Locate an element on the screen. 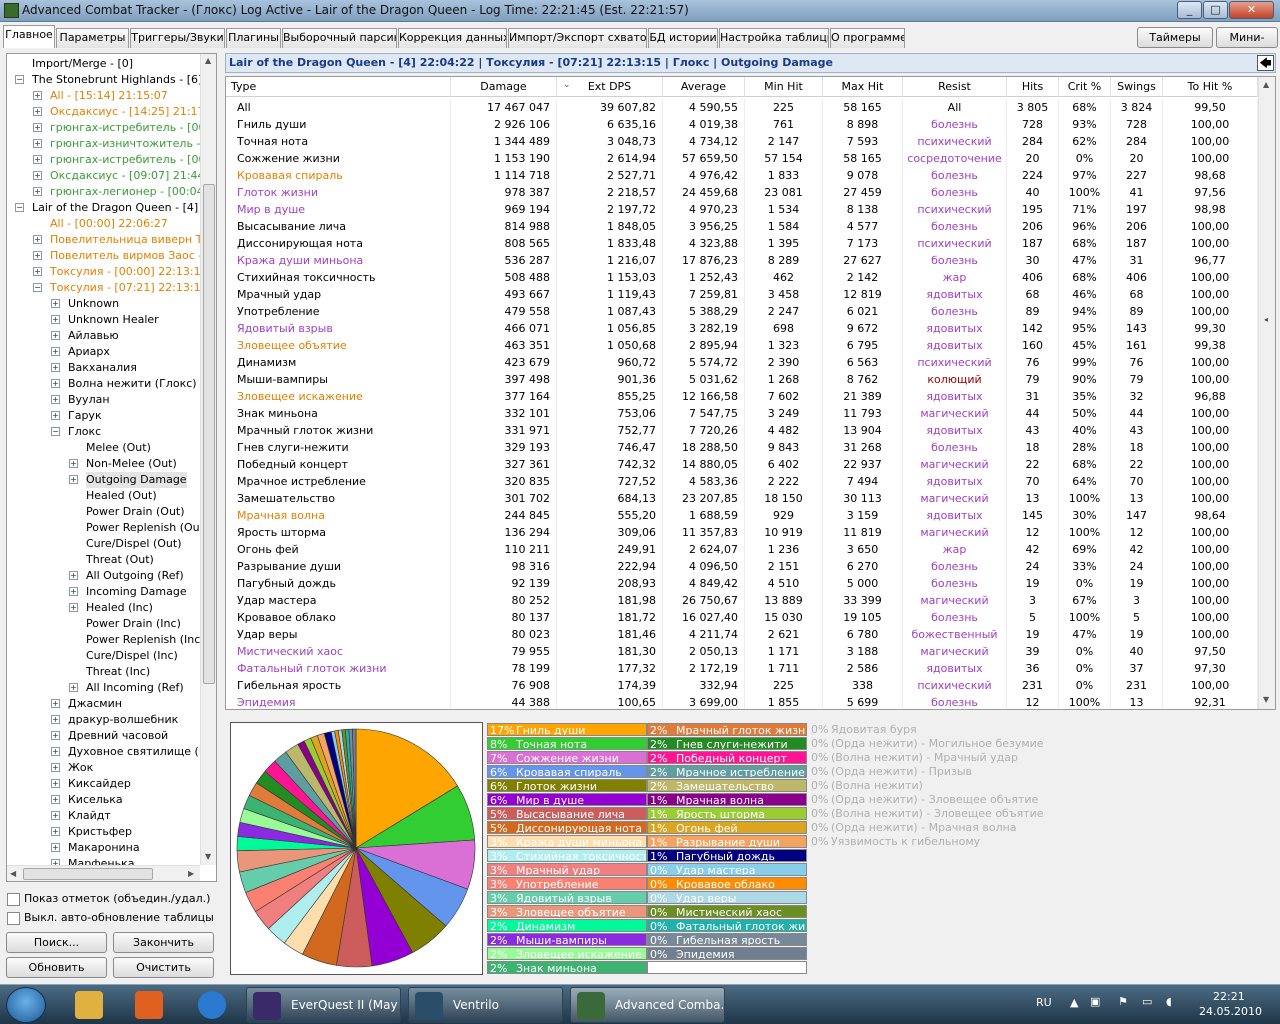 Image resolution: width=1280 pixels, height=1024 pixels. row-type-cell: Кровавая спираль is located at coordinates (338, 175).